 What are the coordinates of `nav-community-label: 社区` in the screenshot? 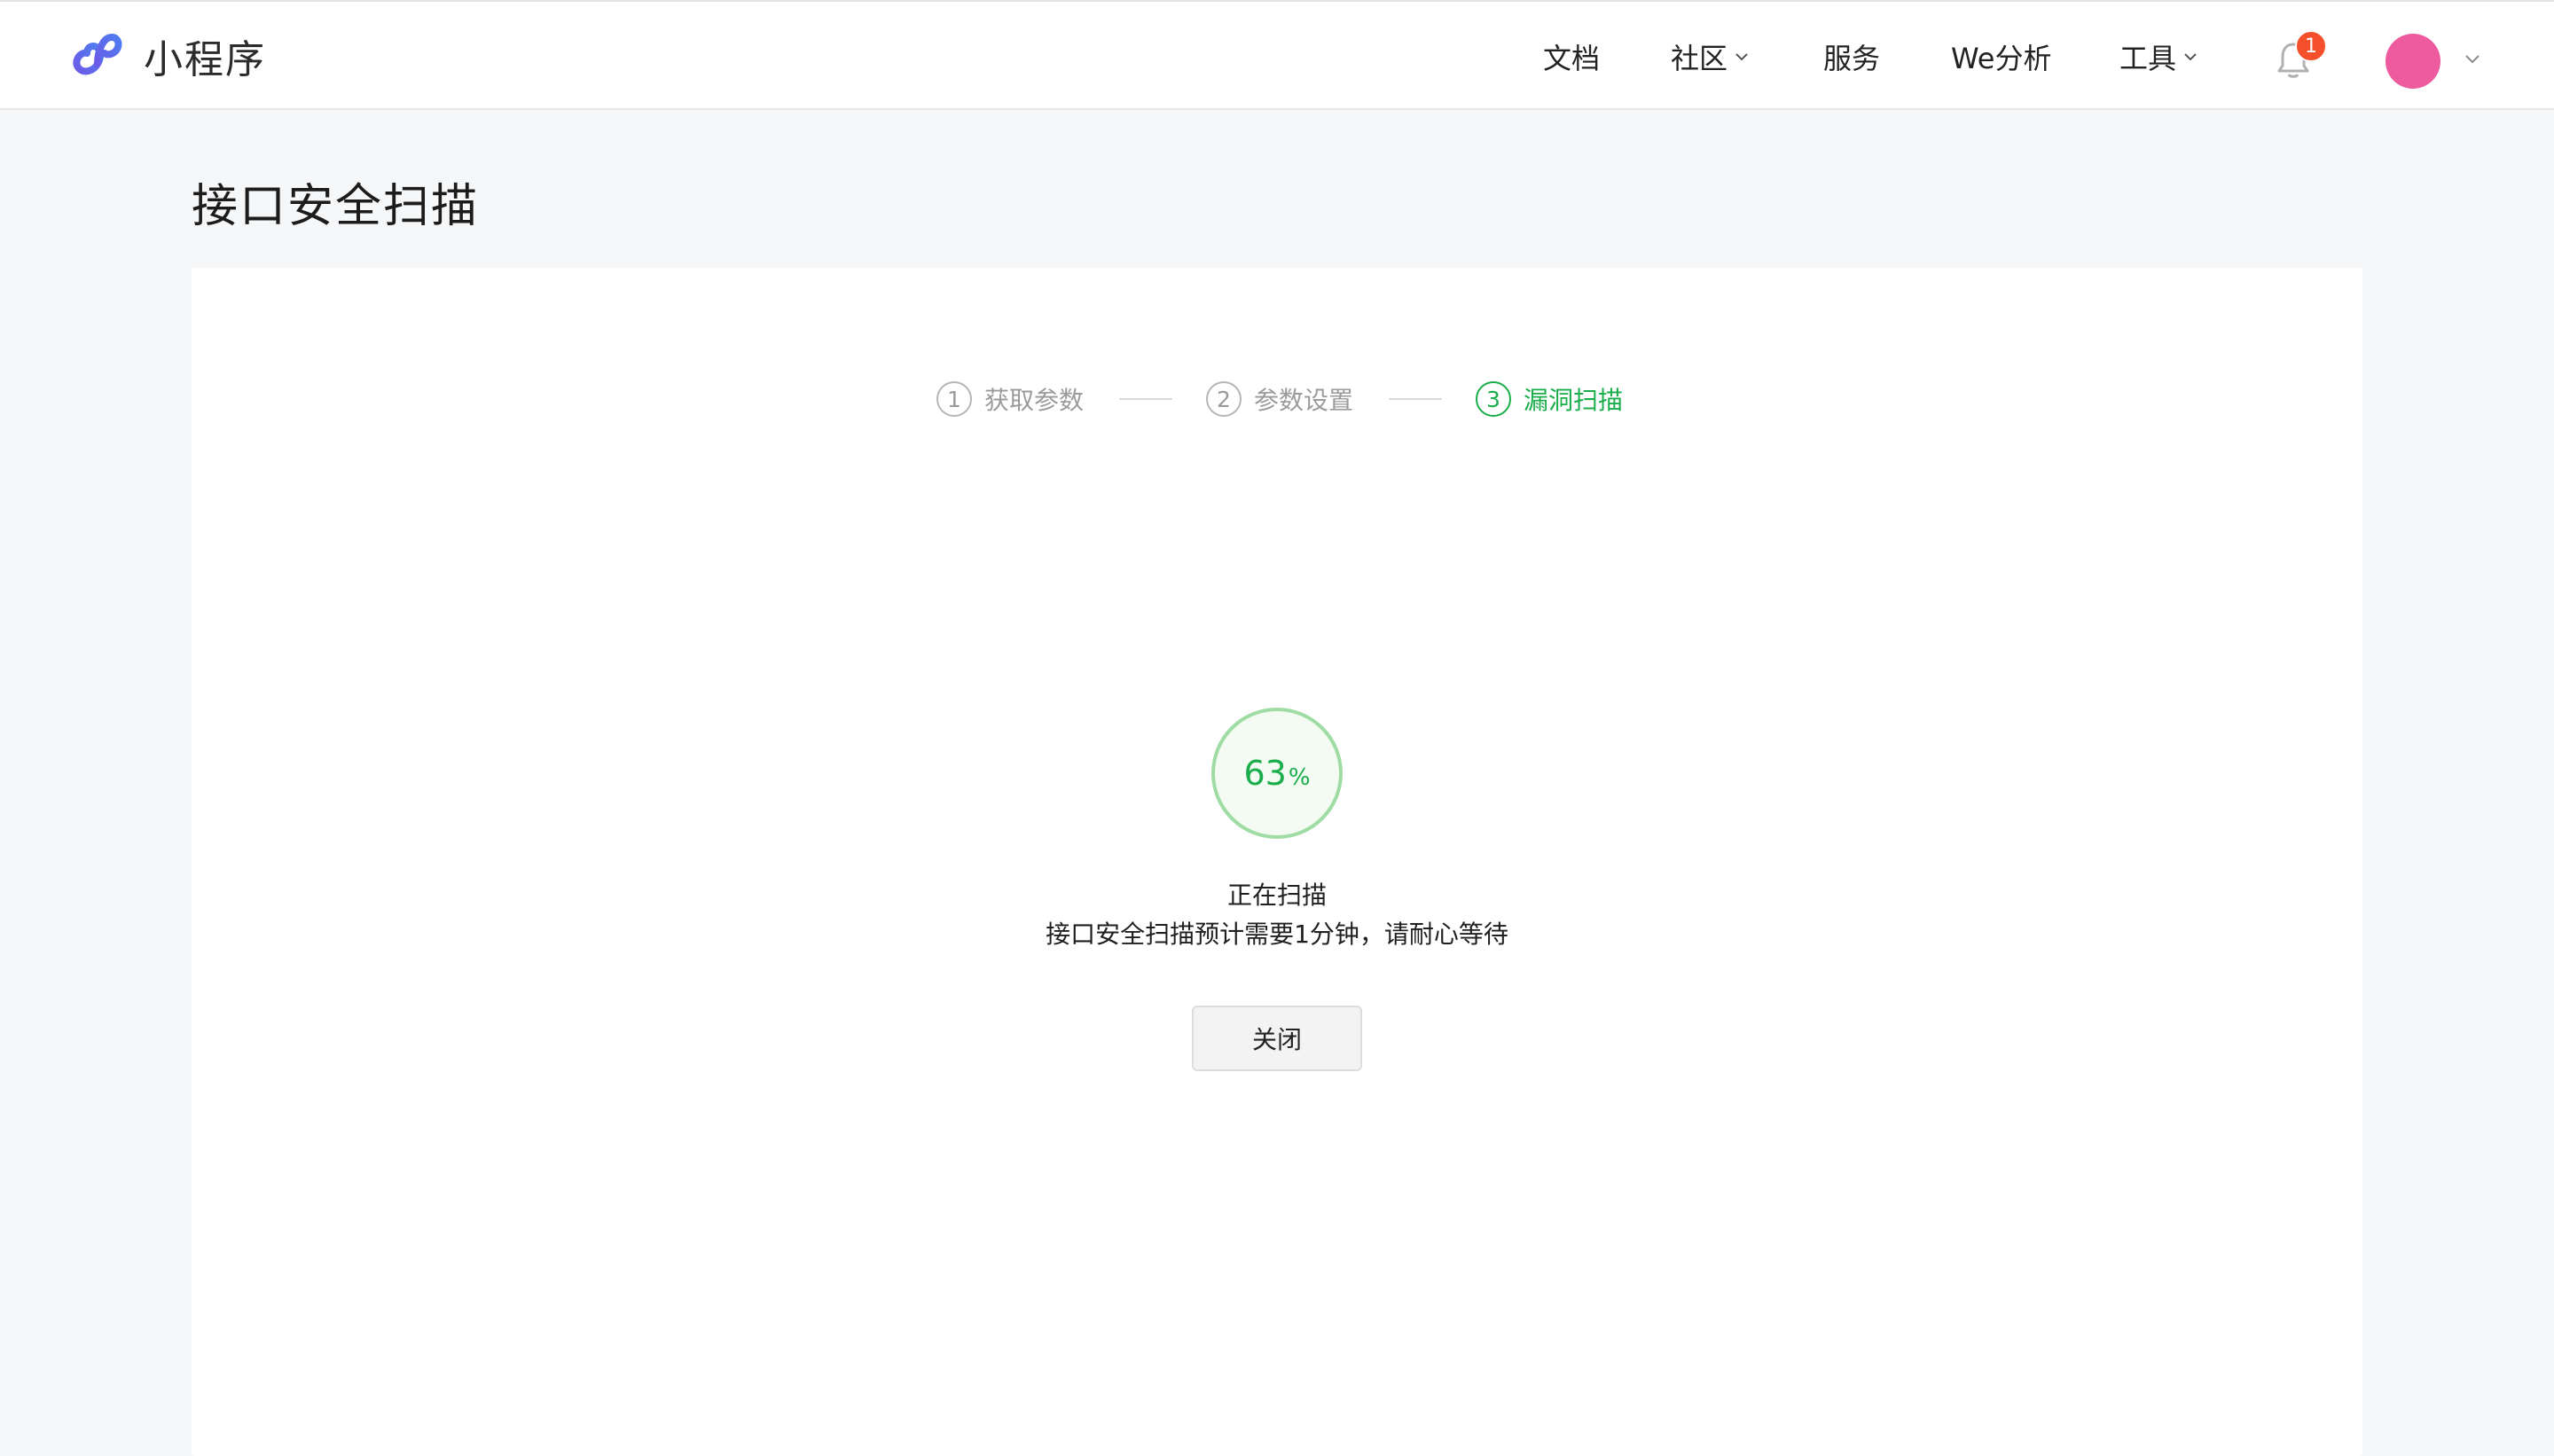 It's located at (1699, 58).